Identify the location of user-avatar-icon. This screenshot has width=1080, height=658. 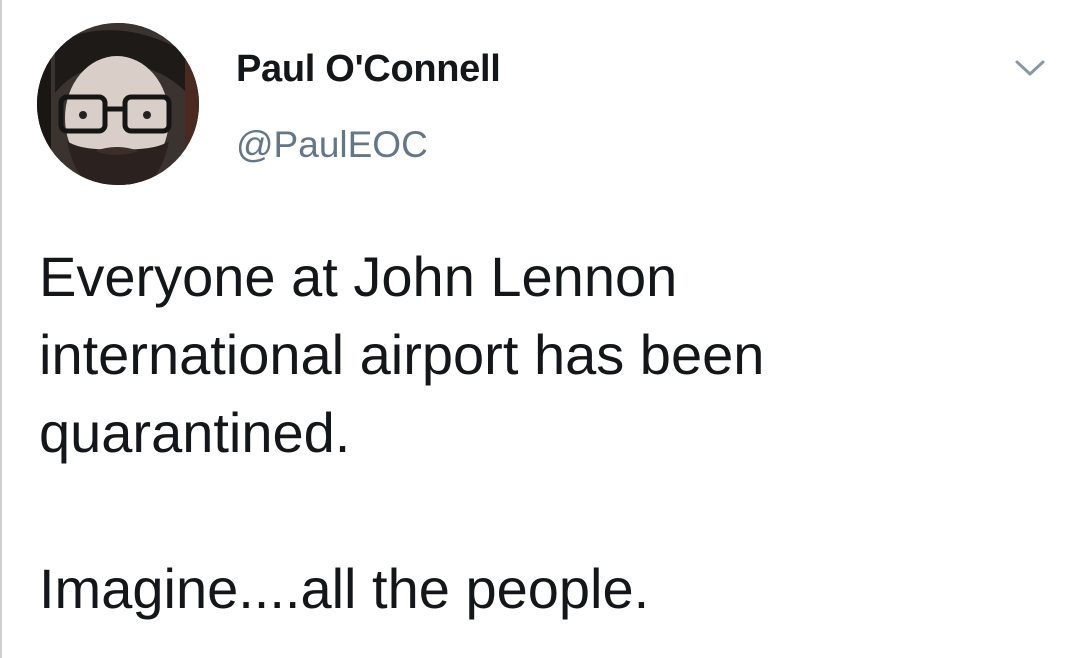
(118, 104).